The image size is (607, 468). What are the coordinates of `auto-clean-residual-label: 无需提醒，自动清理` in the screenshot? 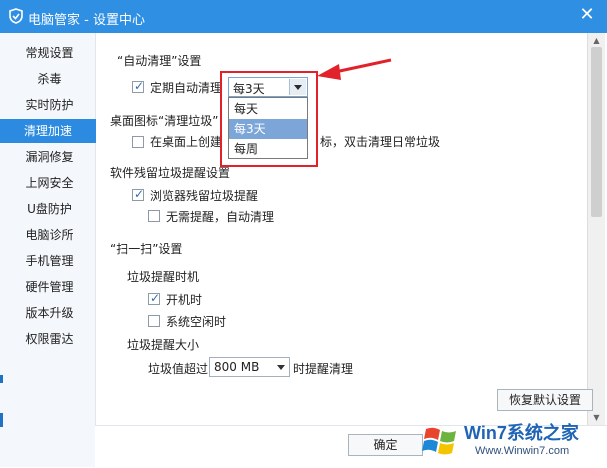 It's located at (220, 217).